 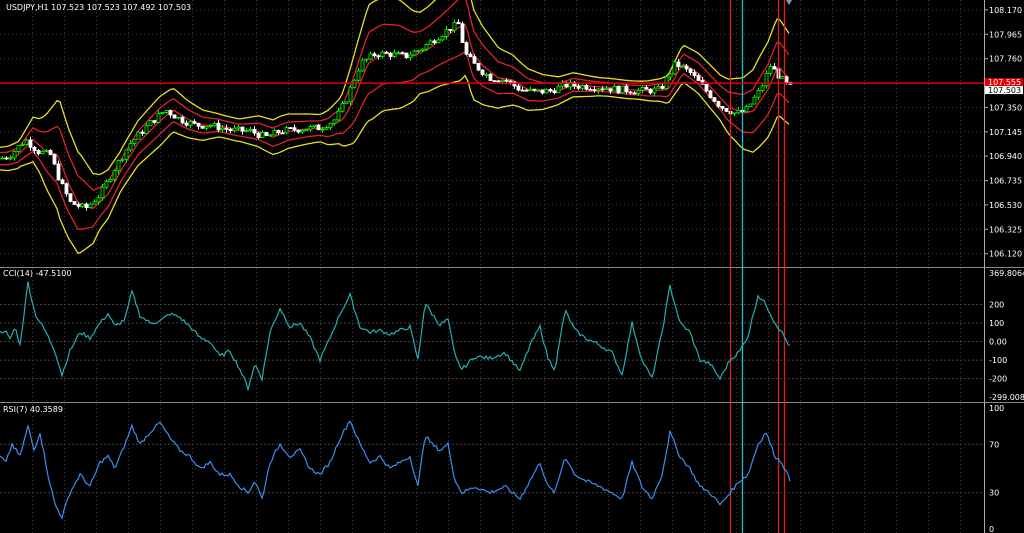 I want to click on shift-marker-icon, so click(x=789, y=2).